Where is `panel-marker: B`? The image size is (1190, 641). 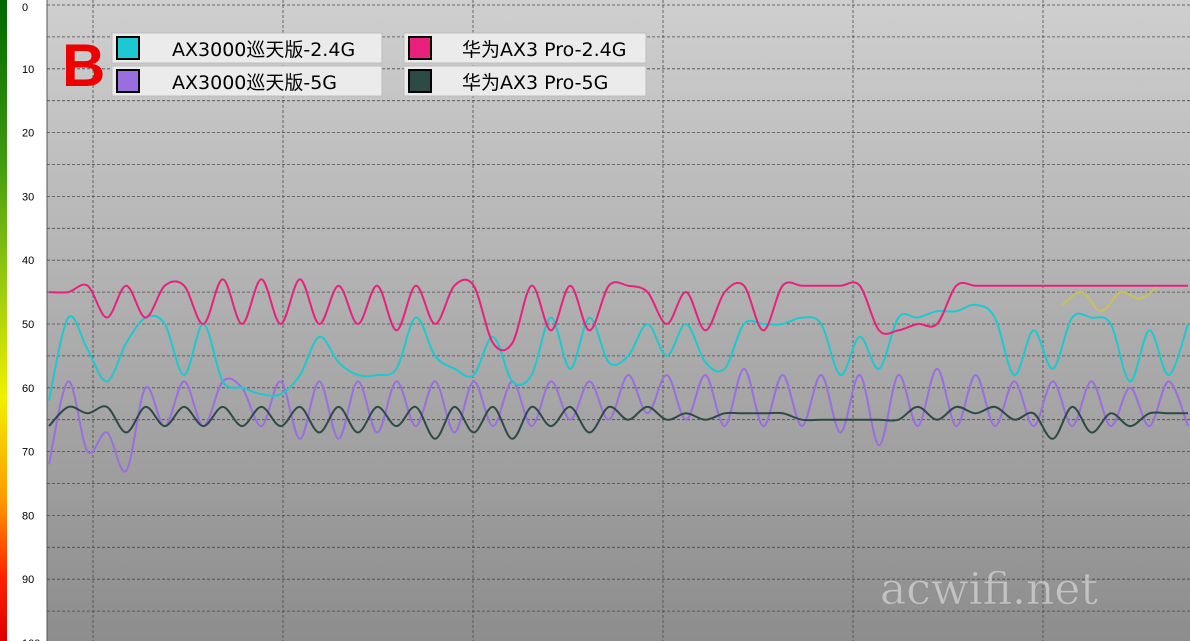 panel-marker: B is located at coordinates (83, 65).